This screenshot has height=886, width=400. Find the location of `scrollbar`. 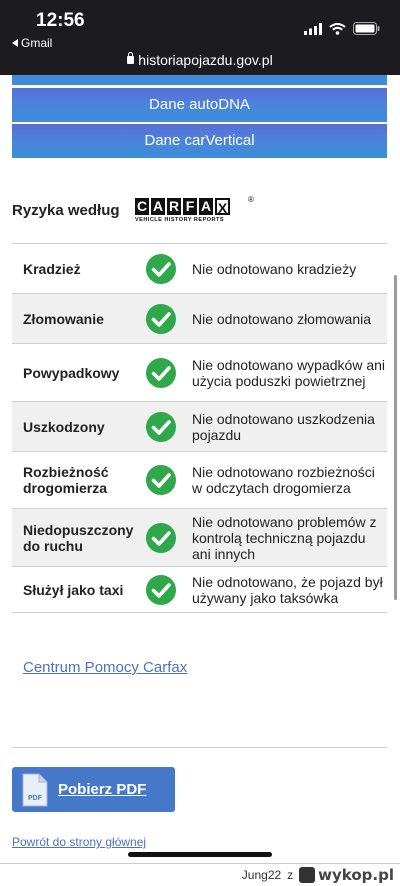

scrollbar is located at coordinates (395, 437).